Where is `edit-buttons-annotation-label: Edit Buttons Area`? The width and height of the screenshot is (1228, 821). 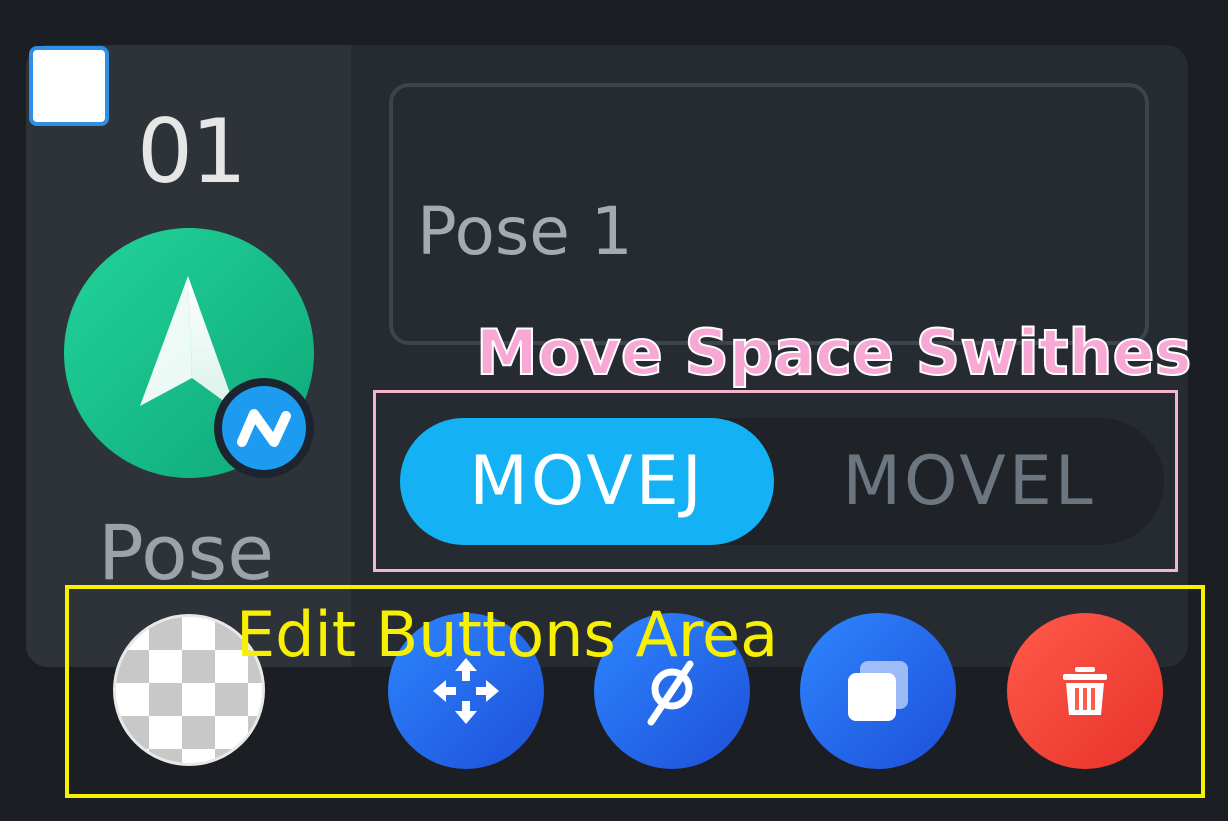
edit-buttons-annotation-label: Edit Buttons Area is located at coordinates (507, 634).